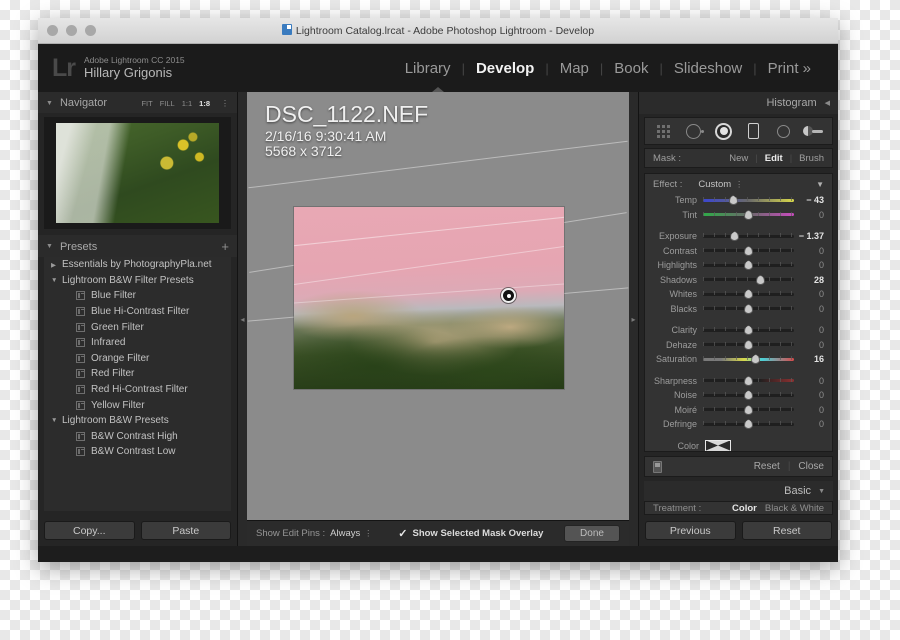 The image size is (900, 640). What do you see at coordinates (242, 319) in the screenshot?
I see `left-panel-collapse-handle: ◂` at bounding box center [242, 319].